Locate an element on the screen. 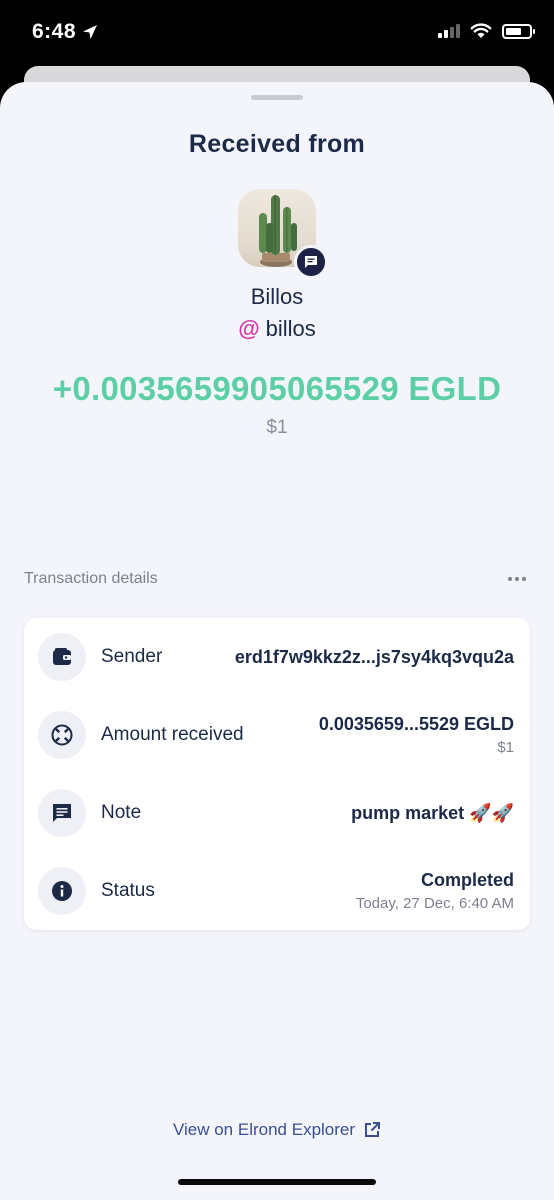 The height and width of the screenshot is (1200, 554). info-icon is located at coordinates (62, 891).